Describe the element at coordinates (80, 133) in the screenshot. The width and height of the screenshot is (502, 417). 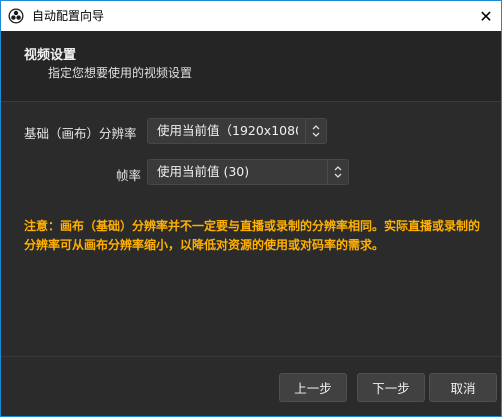
I see `base-resolution-label: 基础（画布）分辨率` at that location.